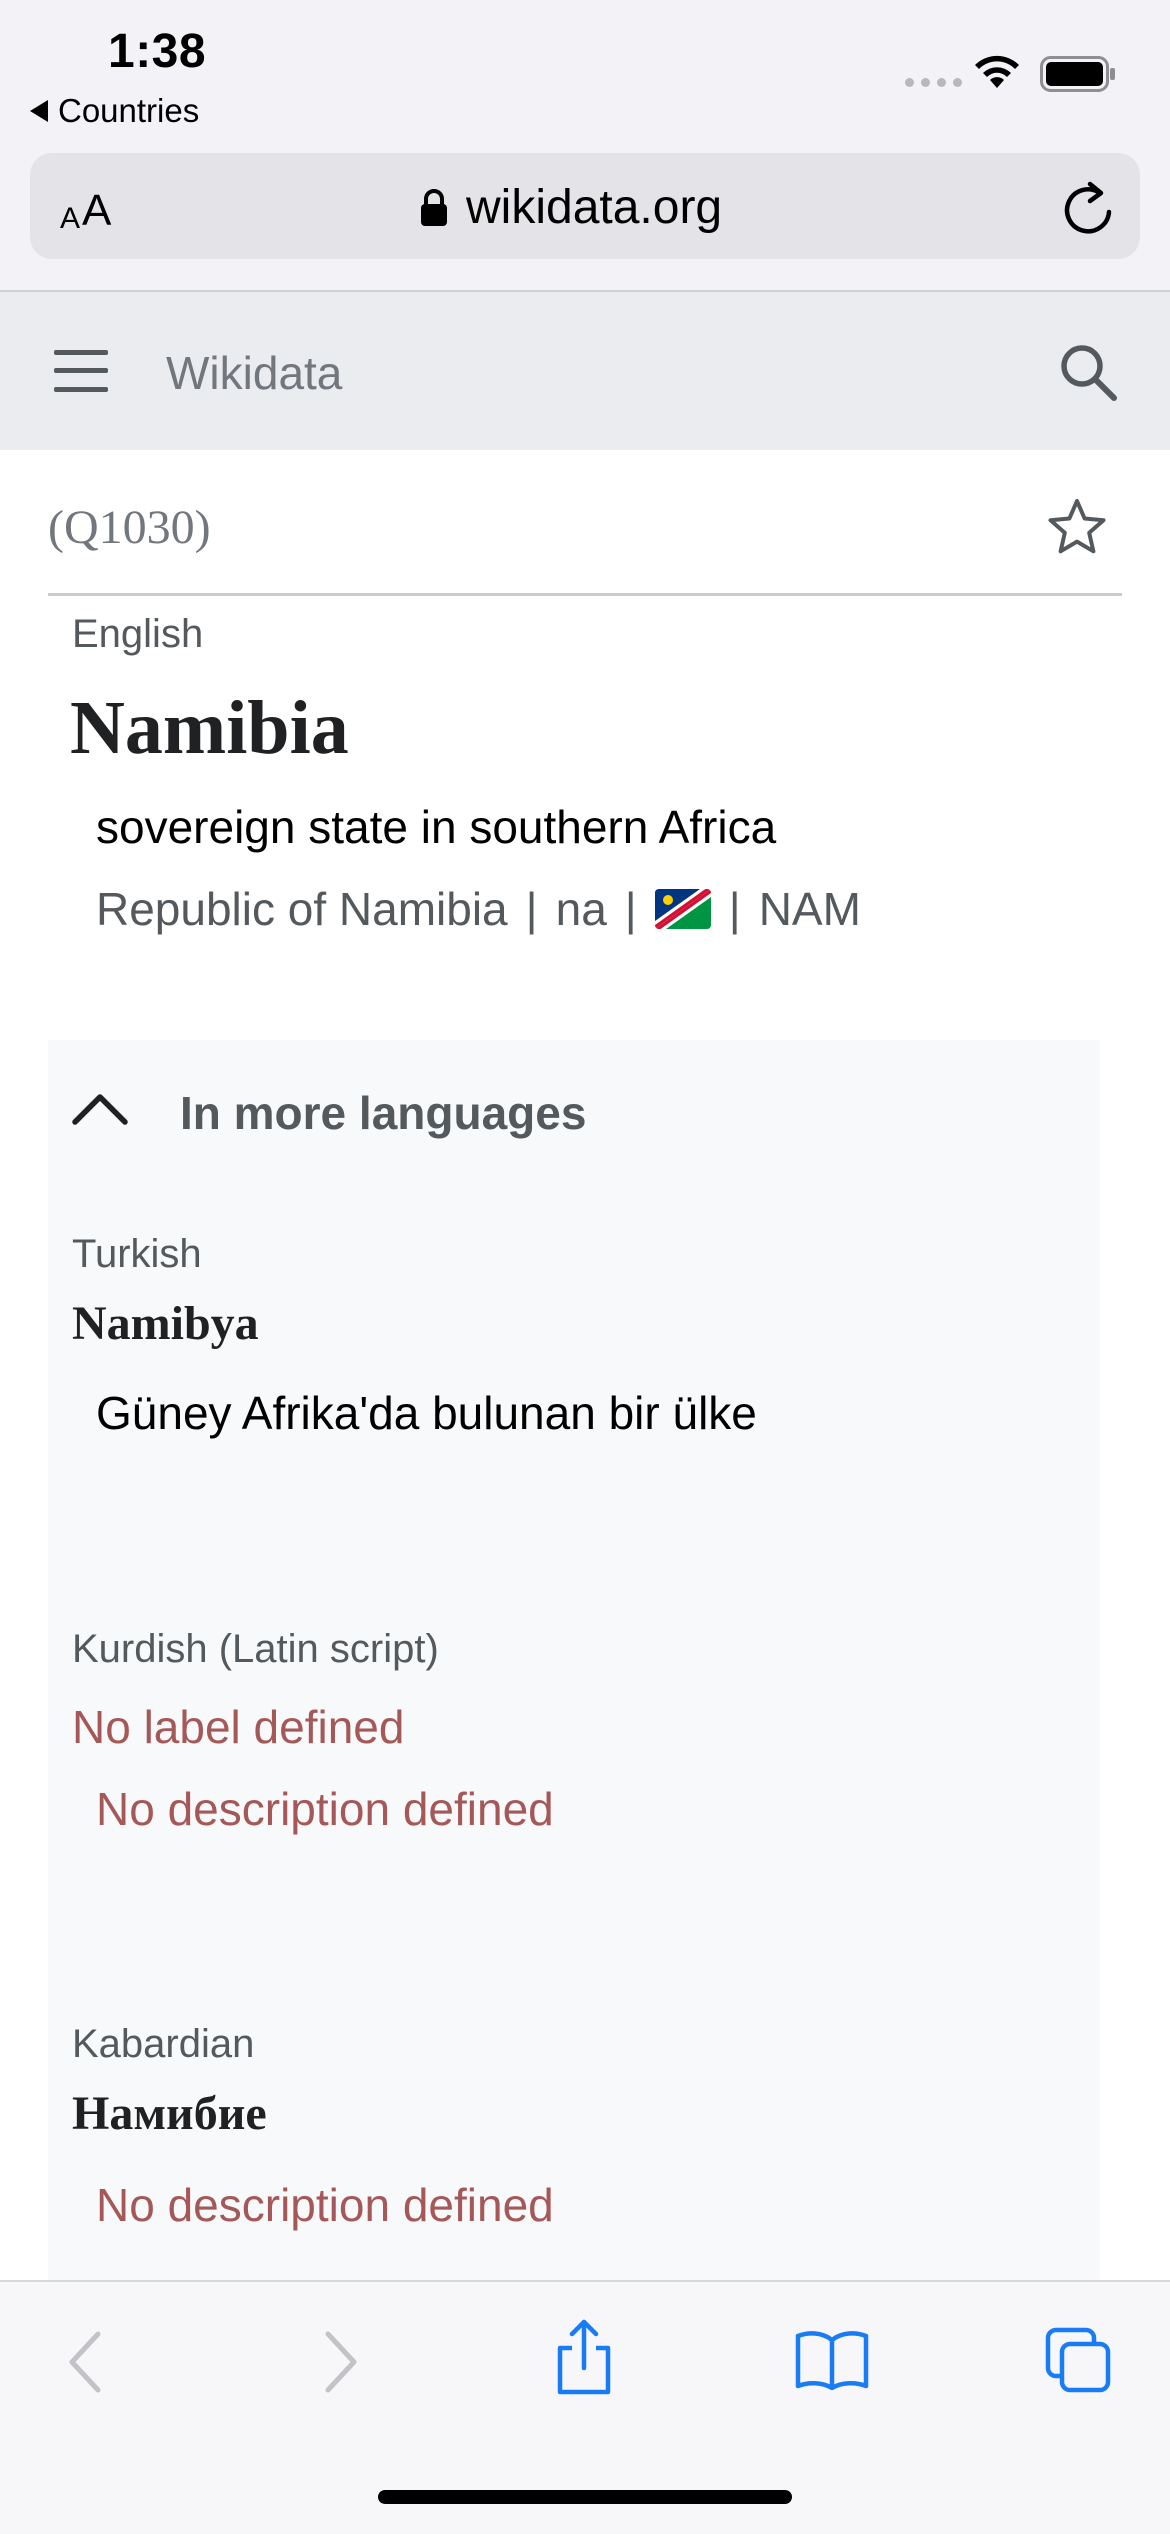 This screenshot has width=1170, height=2534. I want to click on search-icon, so click(1089, 373).